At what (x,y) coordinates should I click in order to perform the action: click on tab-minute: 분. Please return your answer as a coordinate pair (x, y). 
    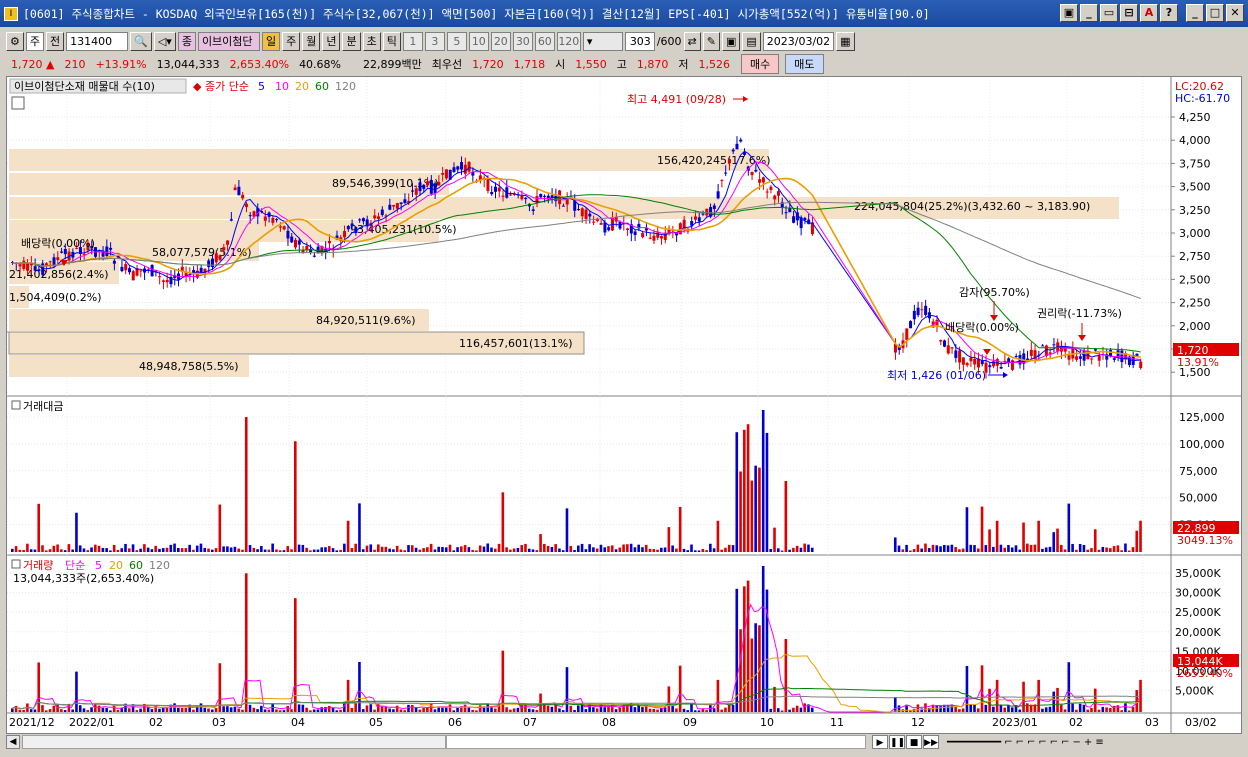
    Looking at the image, I should click on (351, 41).